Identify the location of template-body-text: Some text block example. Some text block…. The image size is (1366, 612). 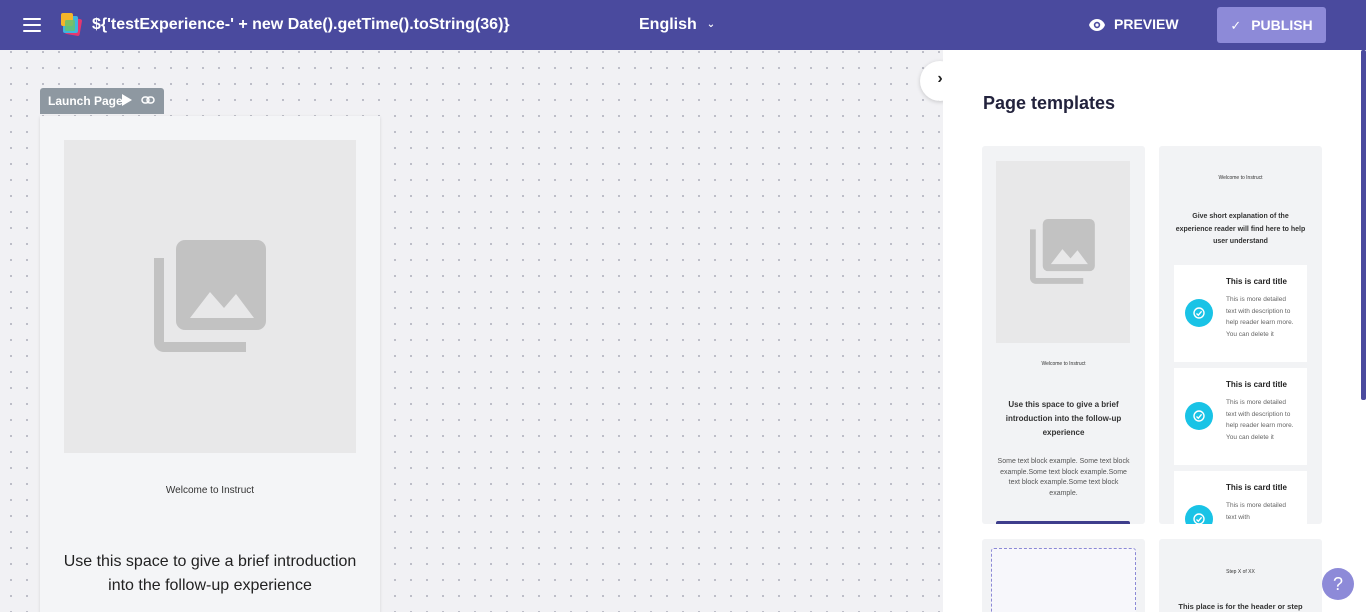
(1063, 477).